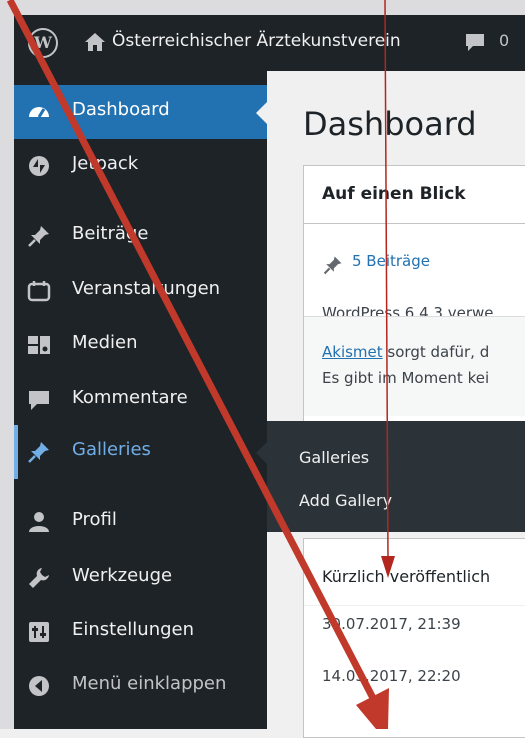 The image size is (525, 738). What do you see at coordinates (39, 112) in the screenshot?
I see `dashboard-icon` at bounding box center [39, 112].